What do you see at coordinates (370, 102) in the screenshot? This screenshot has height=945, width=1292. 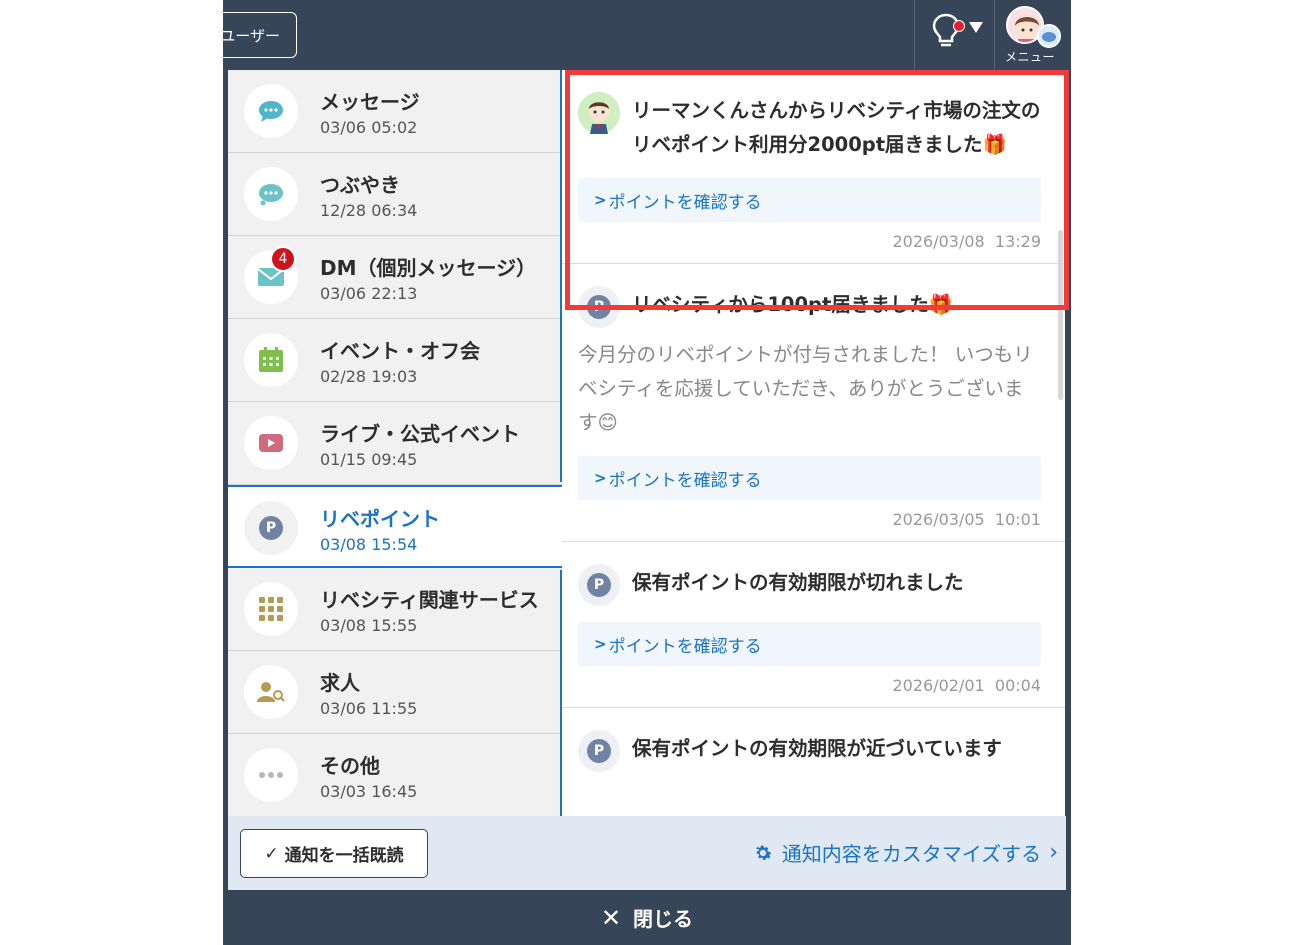 I see `sidebar-item-title: メッセージ` at bounding box center [370, 102].